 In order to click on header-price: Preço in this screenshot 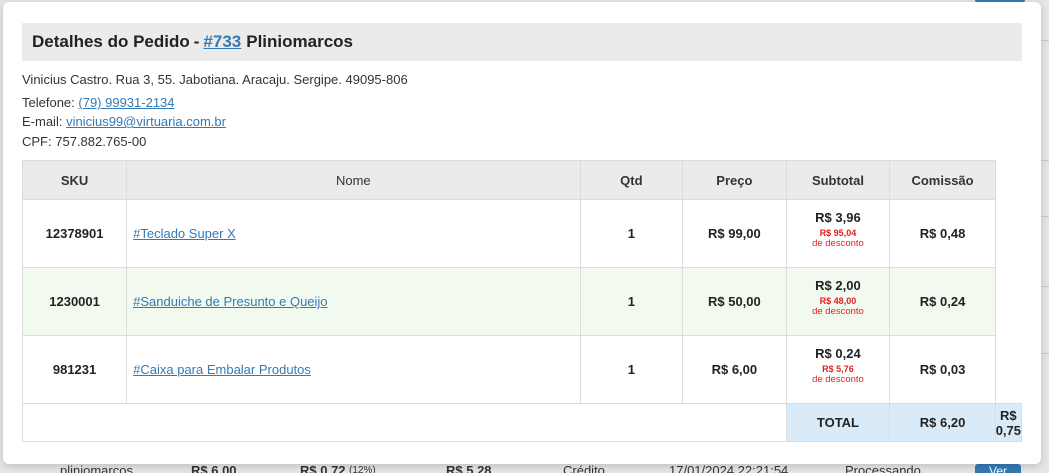, I will do `click(734, 180)`.